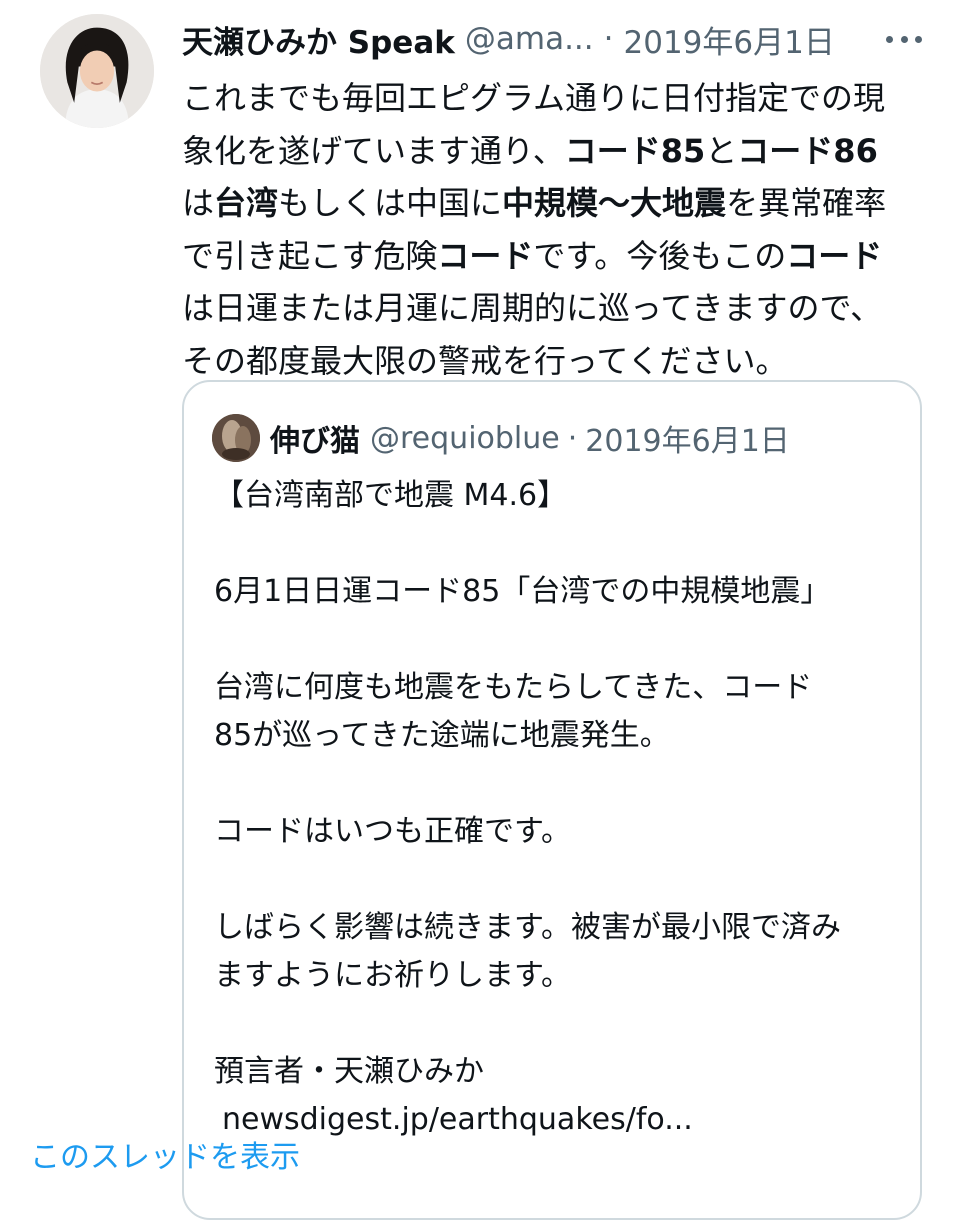 The height and width of the screenshot is (1220, 964). I want to click on tweet-text-bold-run: 中規模〜大地震, so click(614, 203).